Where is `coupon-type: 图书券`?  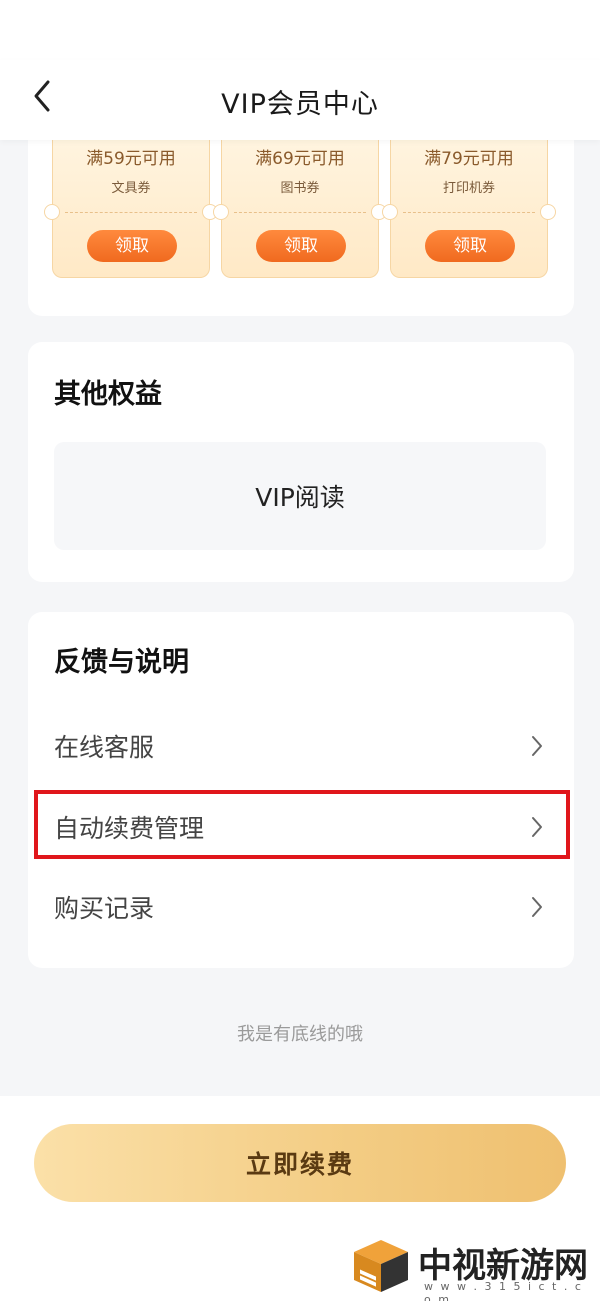
coupon-type: 图书券 is located at coordinates (300, 188).